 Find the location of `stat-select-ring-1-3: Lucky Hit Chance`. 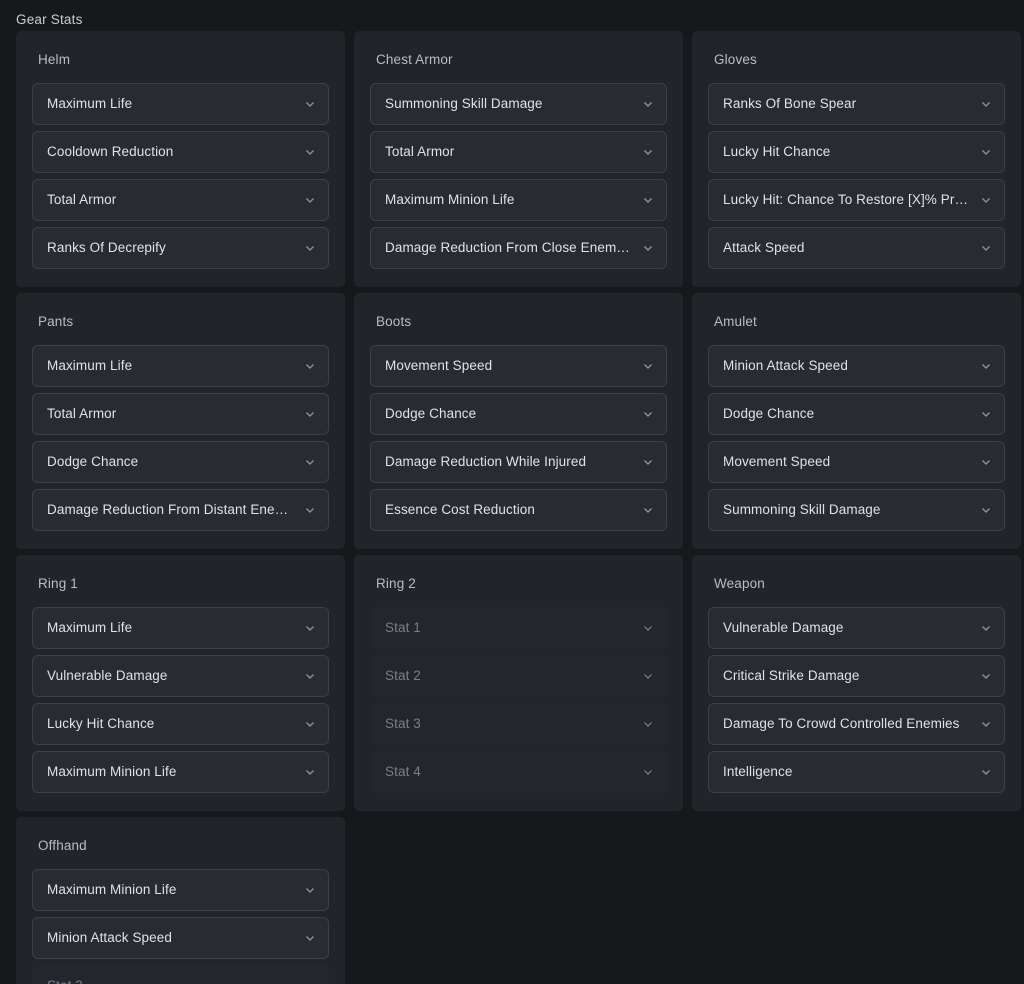

stat-select-ring-1-3: Lucky Hit Chance is located at coordinates (180, 724).